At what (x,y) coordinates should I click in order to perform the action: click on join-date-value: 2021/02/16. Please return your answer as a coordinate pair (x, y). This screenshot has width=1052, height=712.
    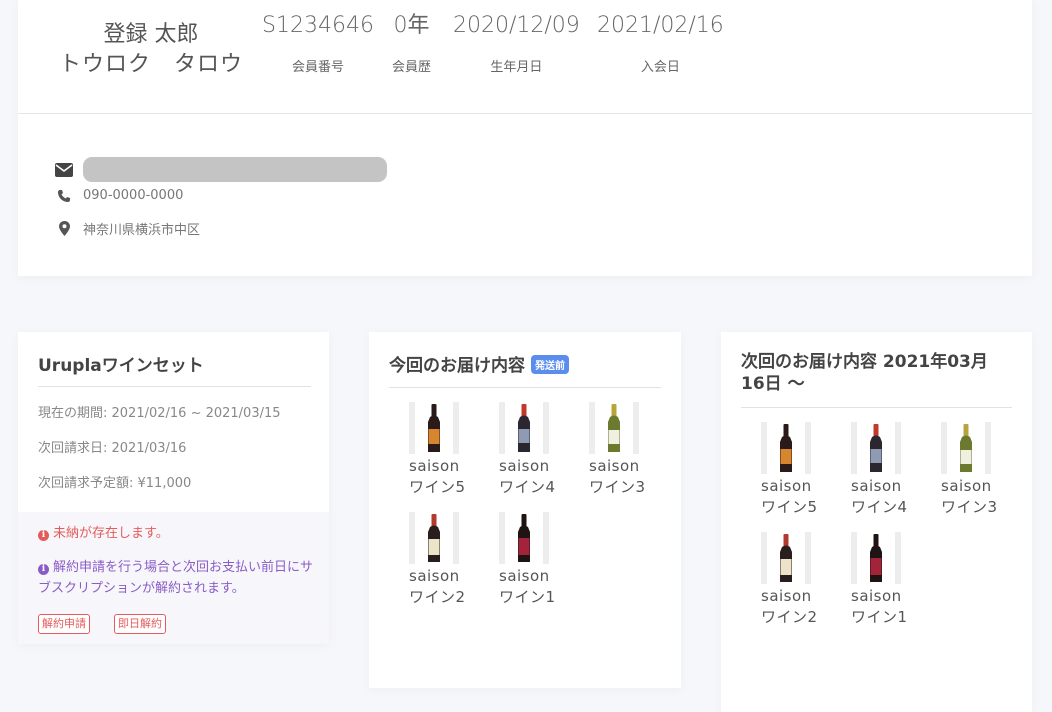
    Looking at the image, I should click on (660, 25).